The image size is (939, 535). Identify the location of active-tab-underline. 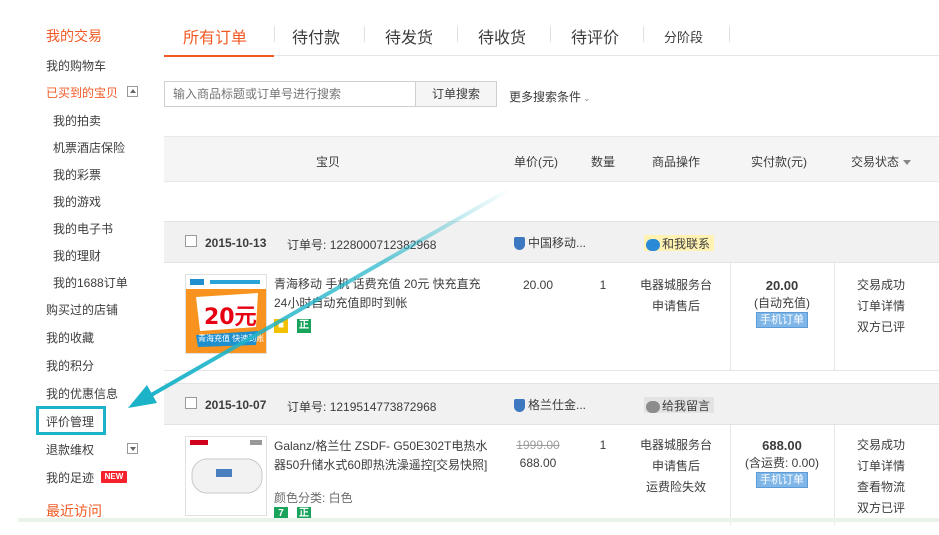
(219, 56).